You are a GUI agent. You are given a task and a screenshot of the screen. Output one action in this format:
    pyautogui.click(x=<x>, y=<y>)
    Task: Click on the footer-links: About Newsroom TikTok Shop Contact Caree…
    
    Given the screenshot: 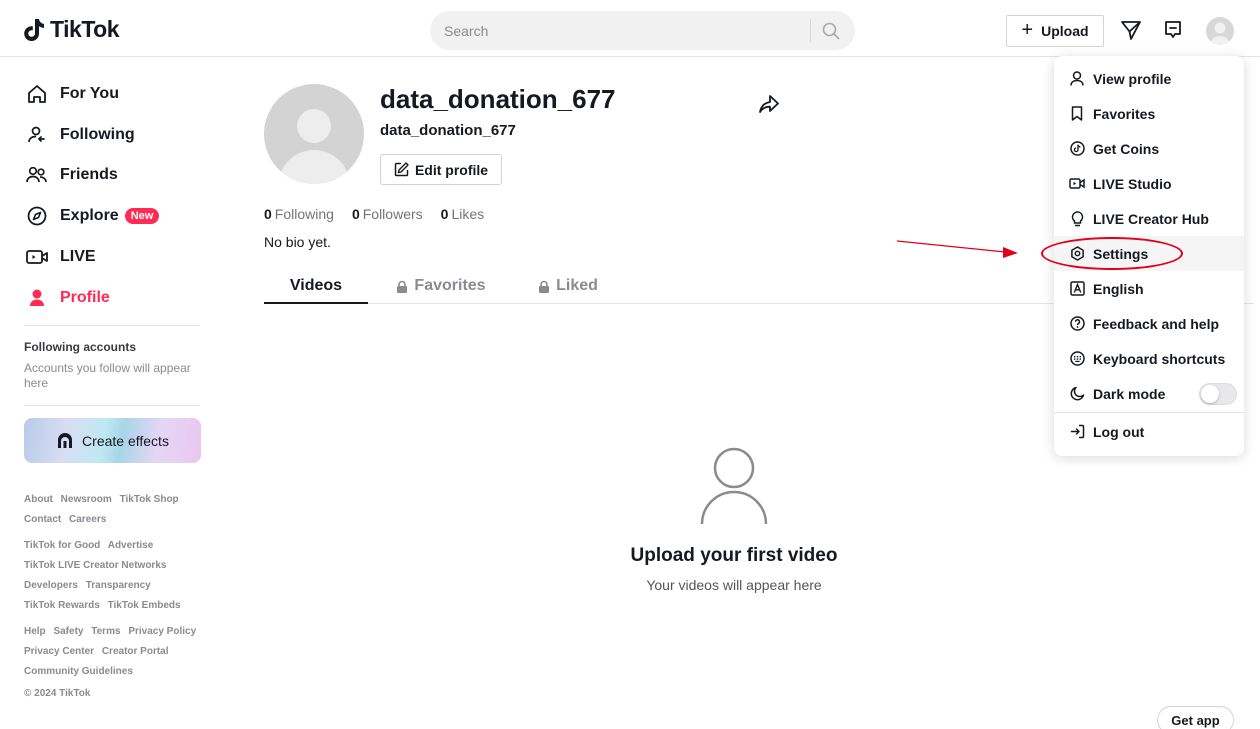 What is the action you would take?
    pyautogui.click(x=117, y=589)
    